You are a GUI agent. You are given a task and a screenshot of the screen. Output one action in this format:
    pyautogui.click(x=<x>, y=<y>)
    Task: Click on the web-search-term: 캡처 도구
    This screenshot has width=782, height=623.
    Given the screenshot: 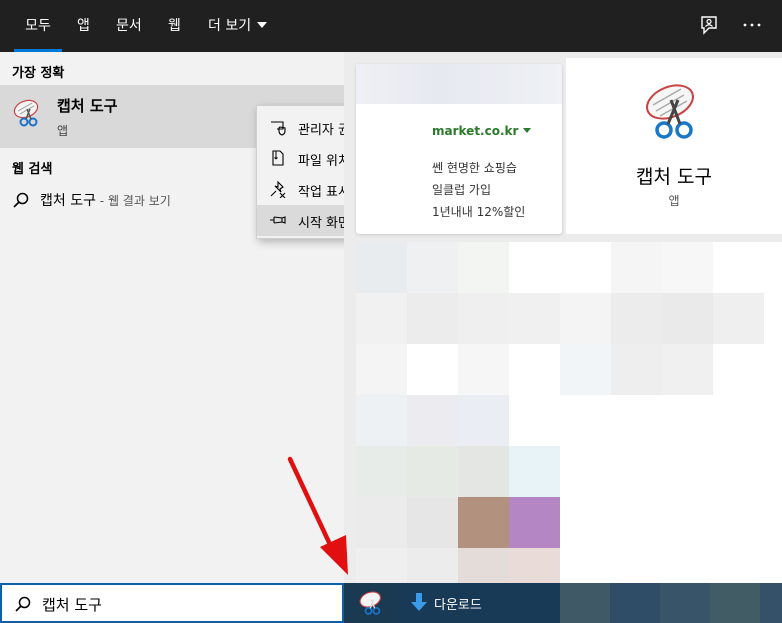 What is the action you would take?
    pyautogui.click(x=68, y=201)
    